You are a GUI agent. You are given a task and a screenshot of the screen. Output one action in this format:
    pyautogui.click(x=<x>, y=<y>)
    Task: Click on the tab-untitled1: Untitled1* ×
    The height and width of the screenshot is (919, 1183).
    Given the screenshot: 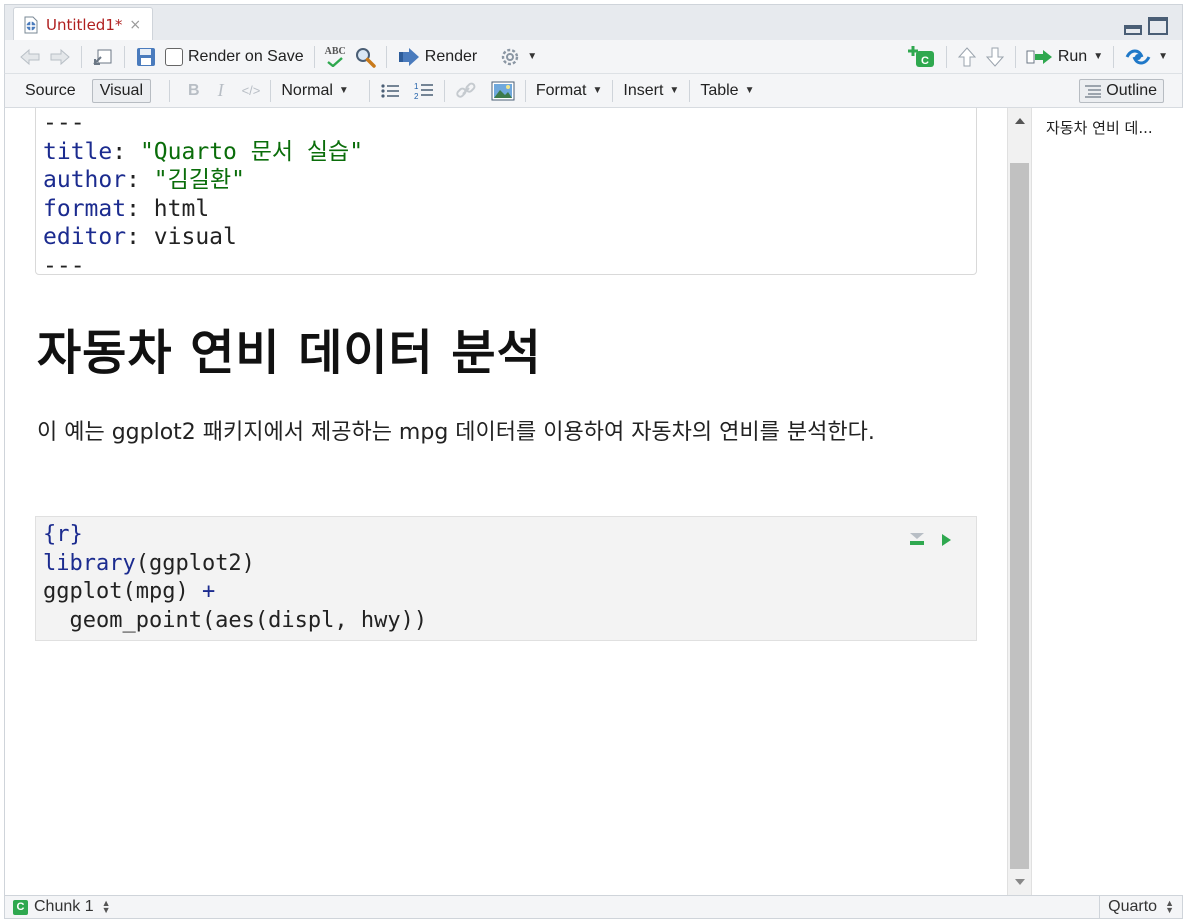 What is the action you would take?
    pyautogui.click(x=83, y=24)
    